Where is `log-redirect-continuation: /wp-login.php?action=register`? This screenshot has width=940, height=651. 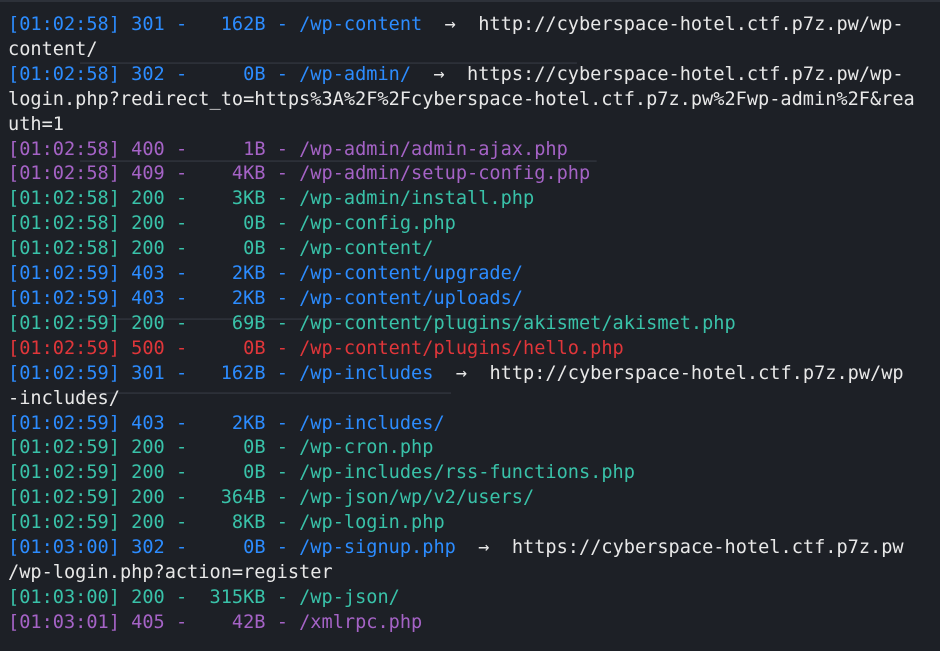
log-redirect-continuation: /wp-login.php?action=register is located at coordinates (170, 572).